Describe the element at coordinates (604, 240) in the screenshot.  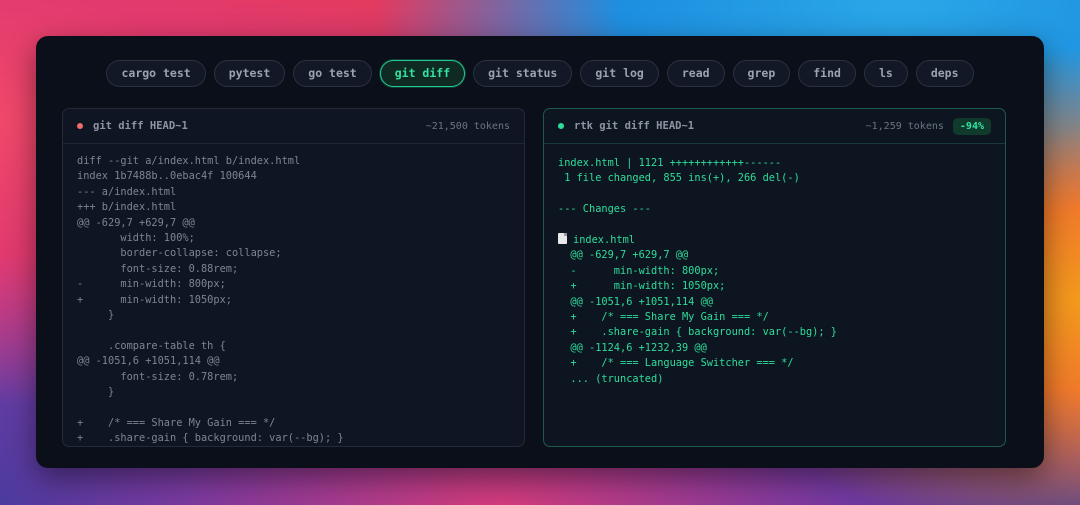
I see `file-name: index.html` at that location.